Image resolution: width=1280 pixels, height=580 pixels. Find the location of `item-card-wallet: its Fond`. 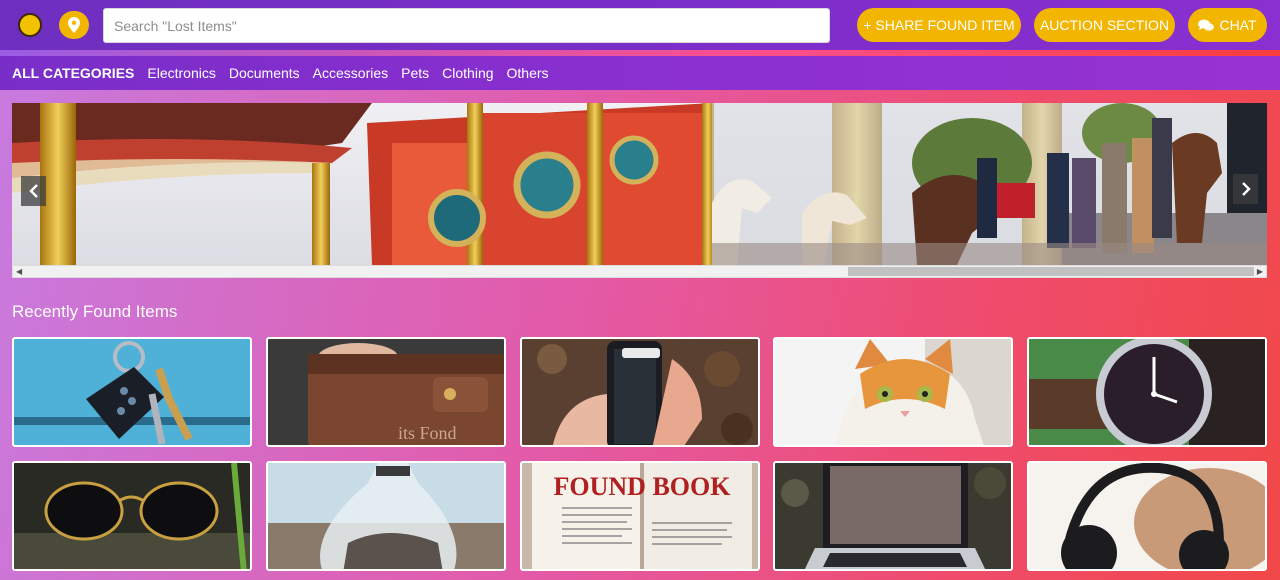

item-card-wallet: its Fond is located at coordinates (386, 392).